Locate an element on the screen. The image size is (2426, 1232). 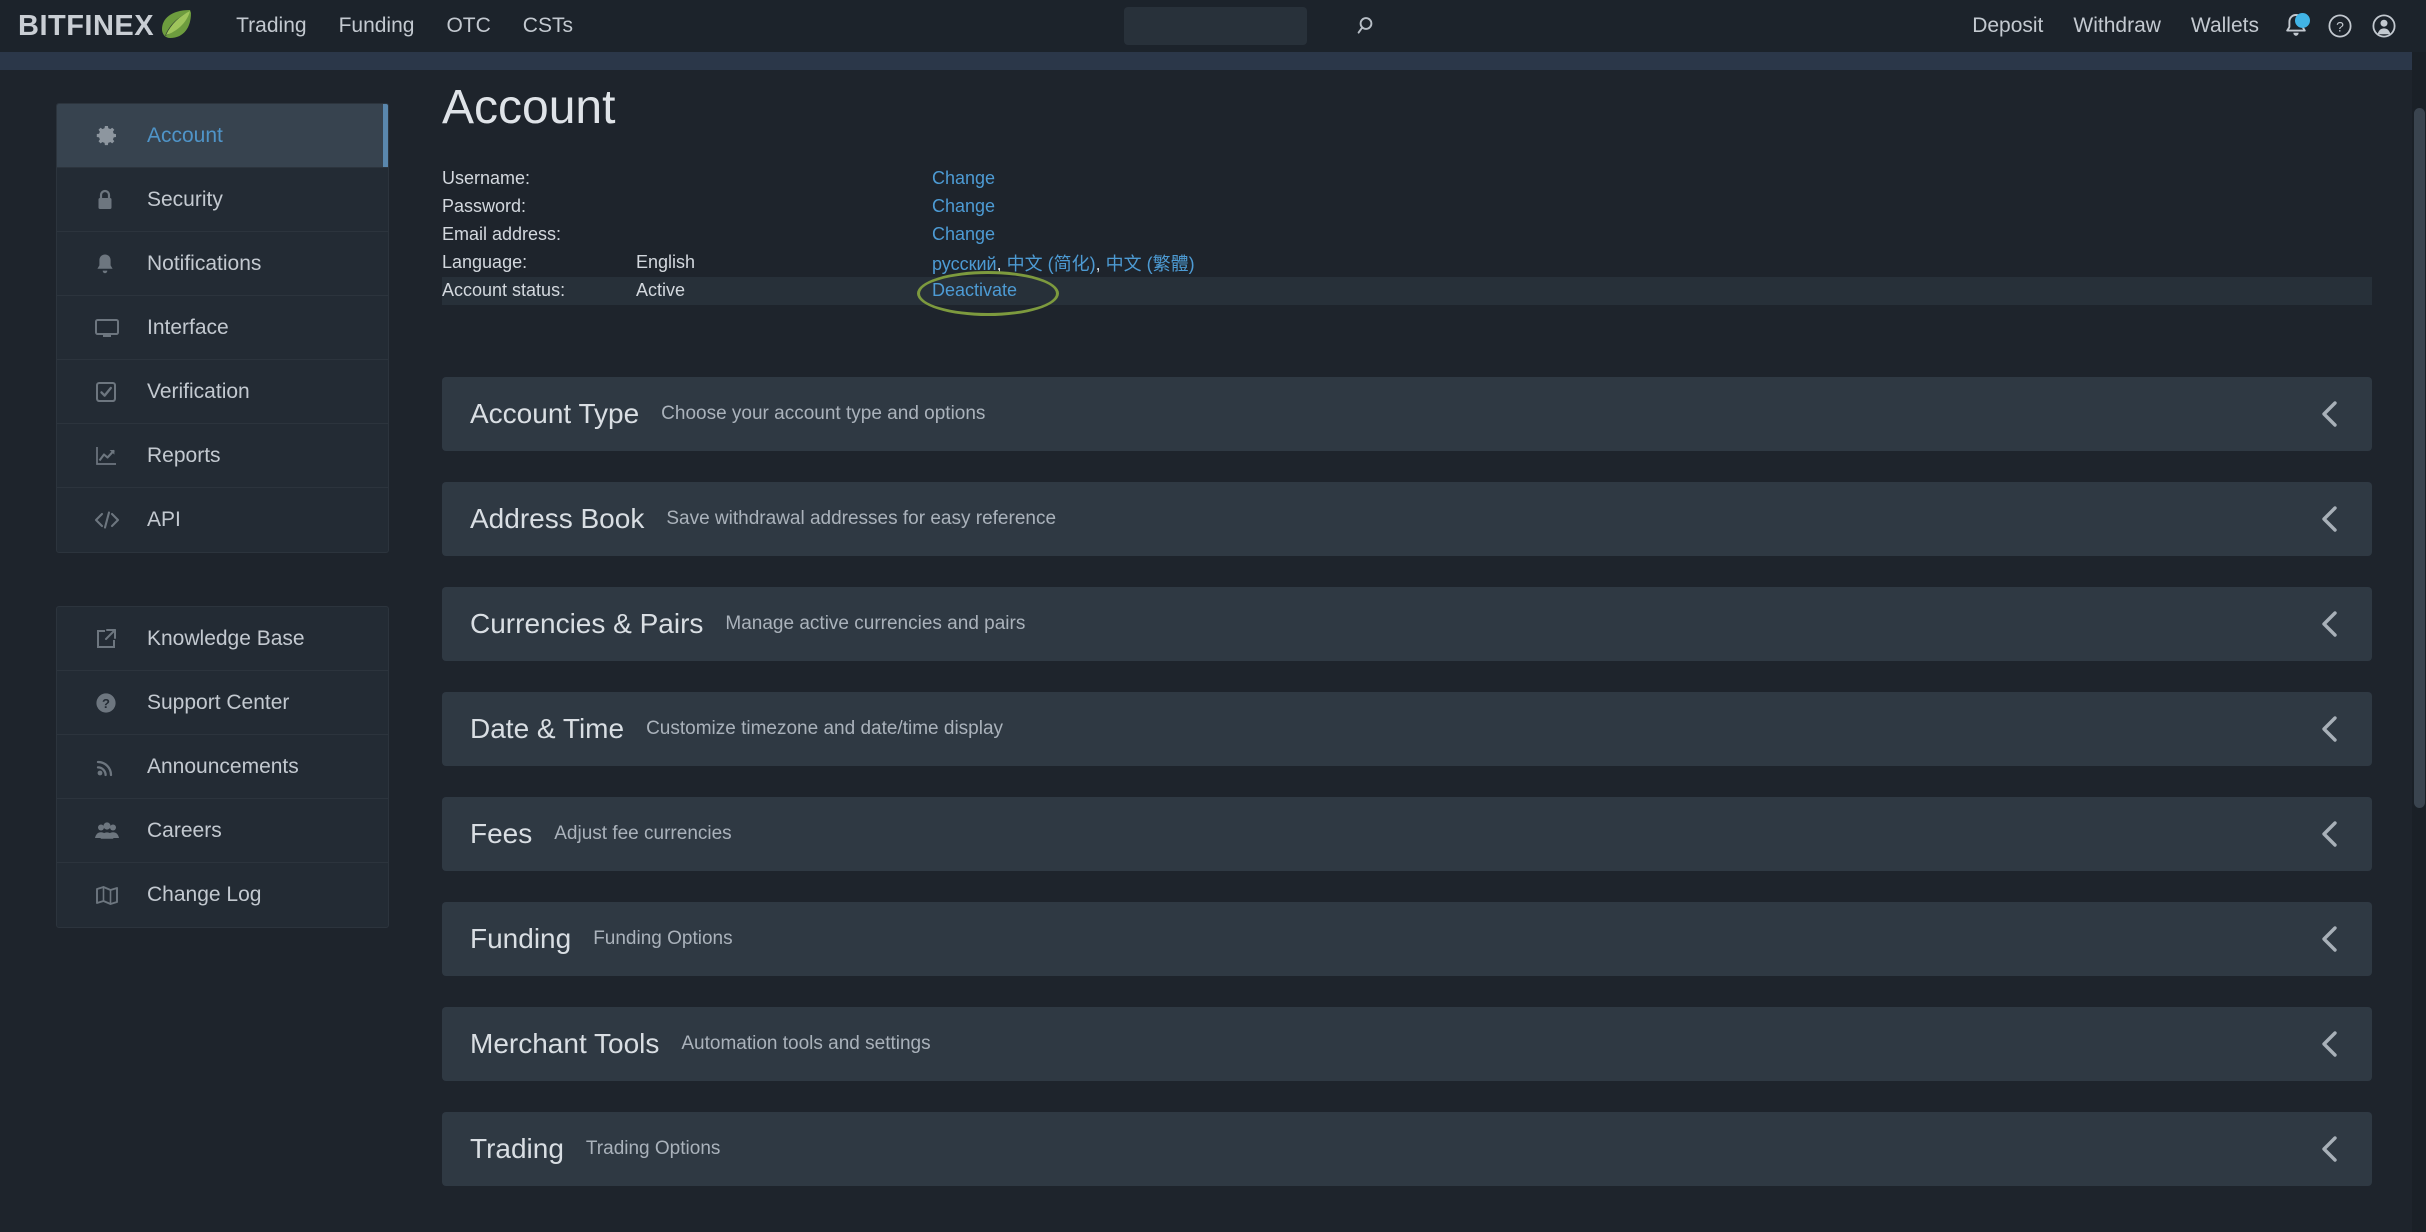
sidebar-item-reports: Reports is located at coordinates (222, 456).